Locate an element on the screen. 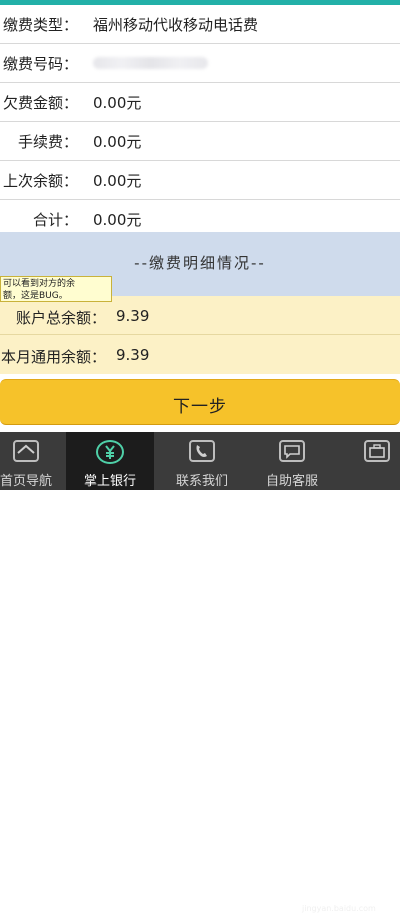 This screenshot has width=400, height=918. tab-self-service: 自助客服 is located at coordinates (292, 461).